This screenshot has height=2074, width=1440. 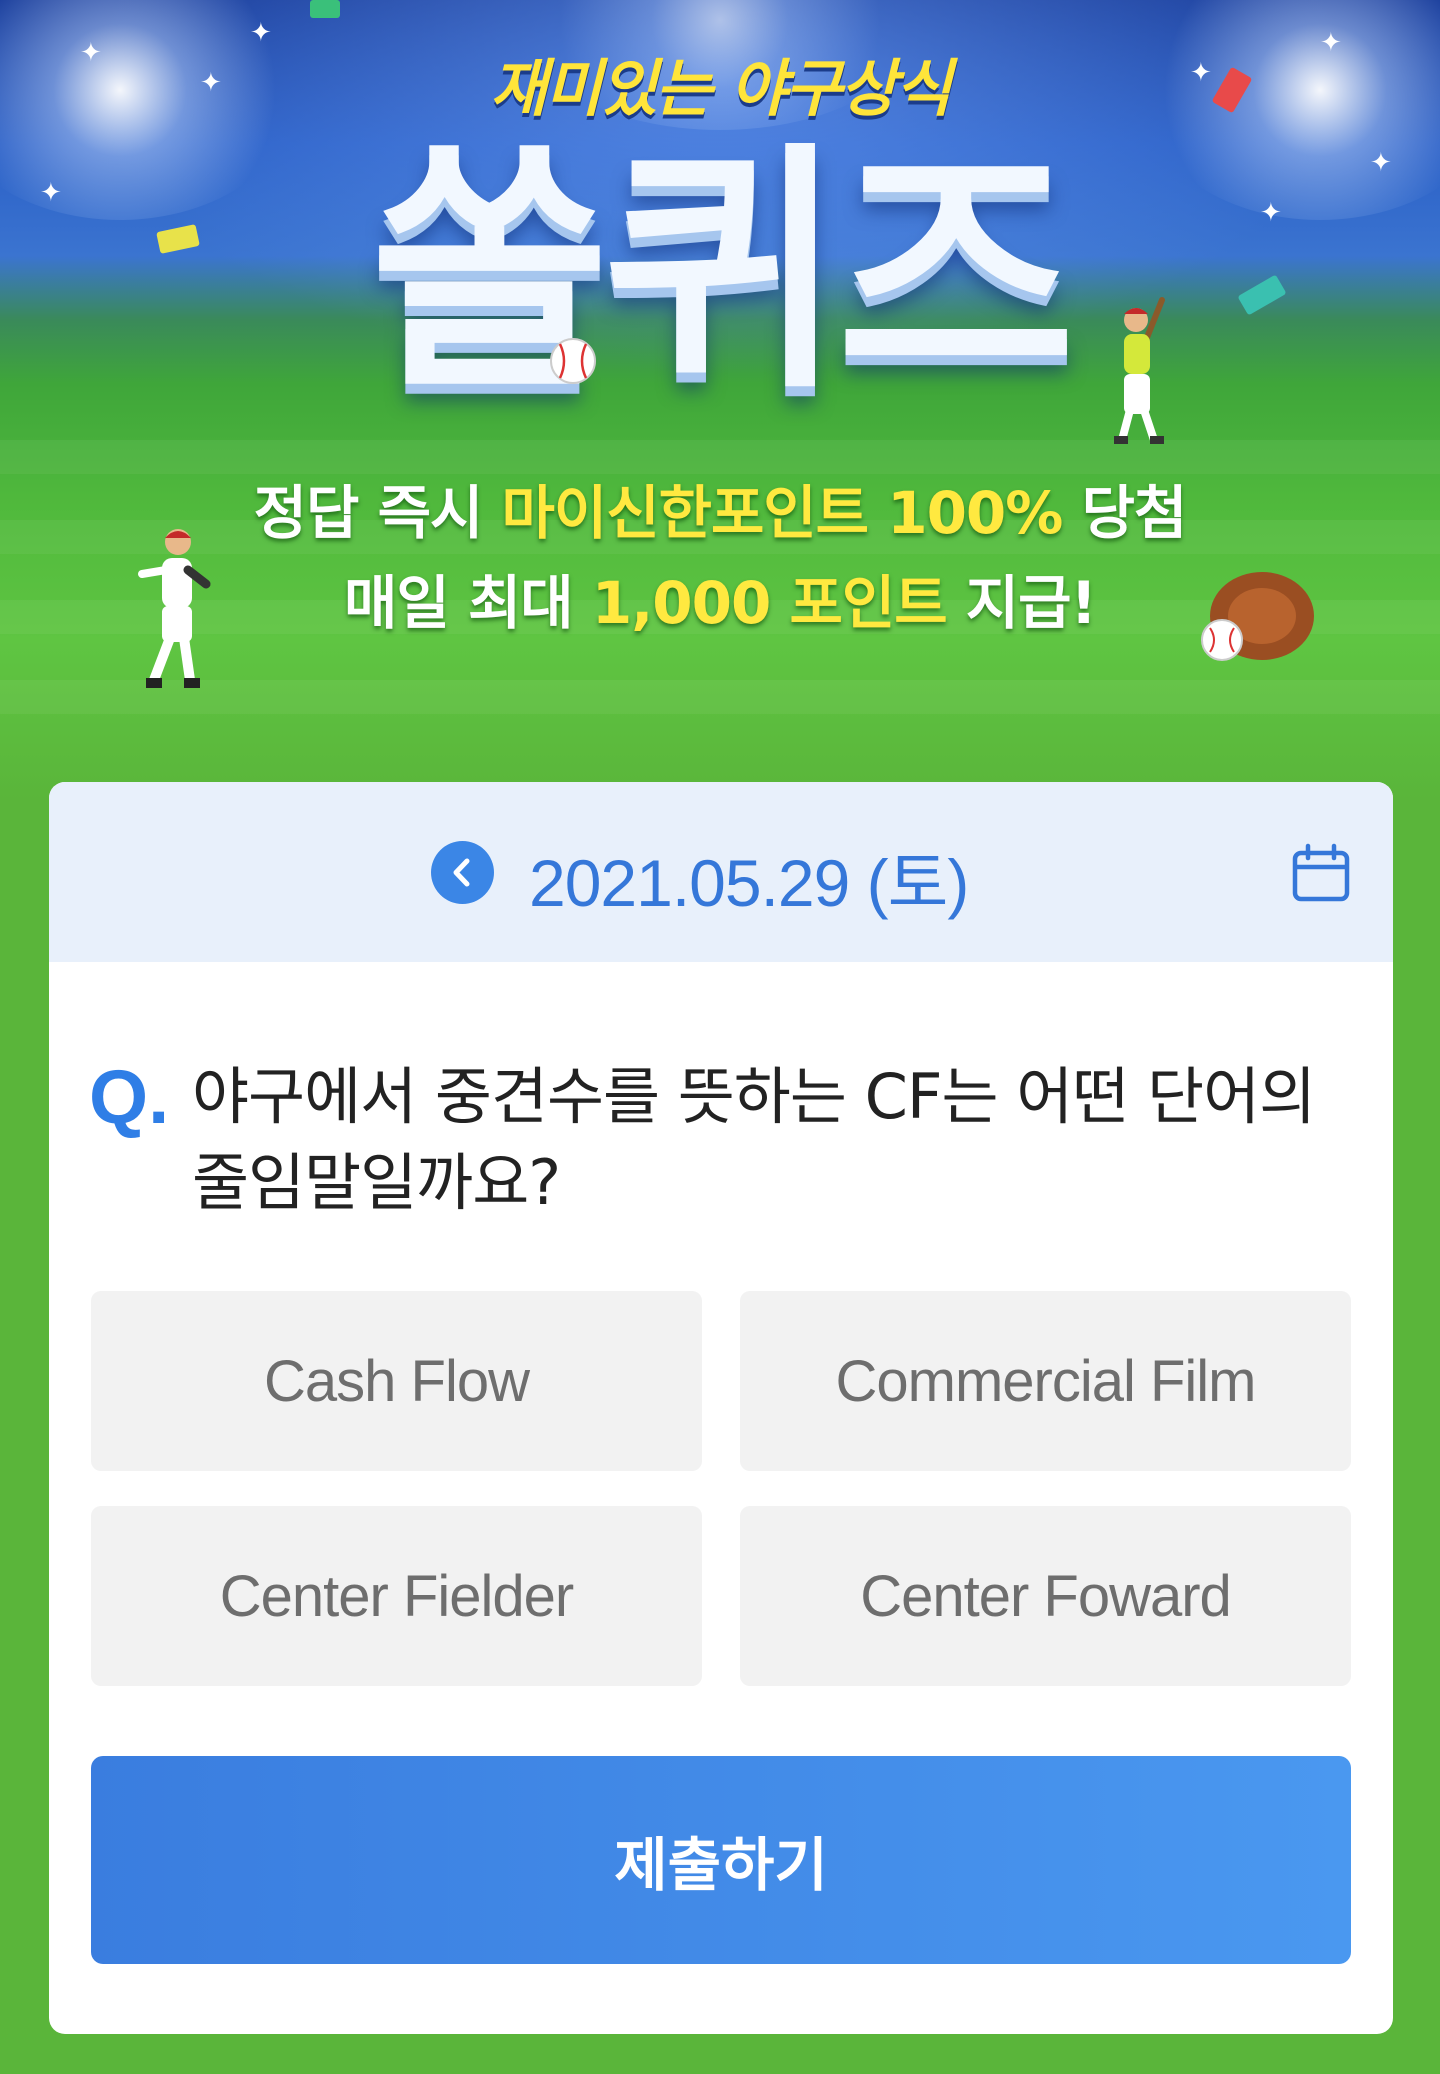 What do you see at coordinates (396, 1381) in the screenshot?
I see `answer-option-cash-flow: Cash Flow` at bounding box center [396, 1381].